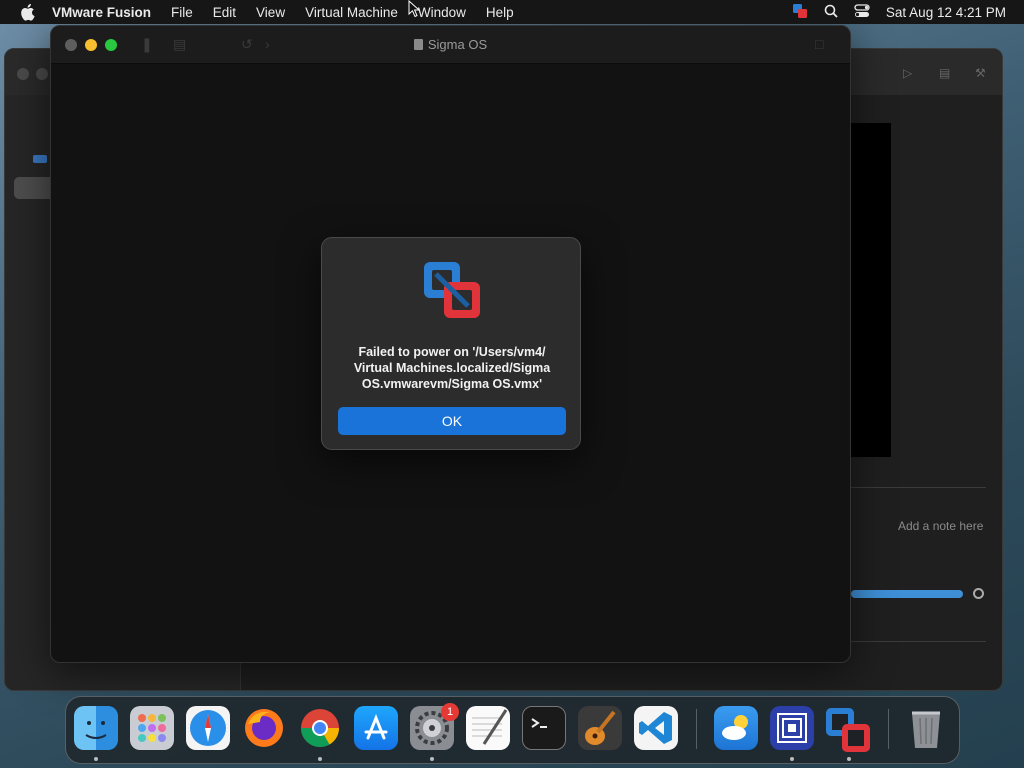  What do you see at coordinates (452, 384) in the screenshot?
I see `error-message-line: OS.vmwarevm/Sigma OS.vmx'` at bounding box center [452, 384].